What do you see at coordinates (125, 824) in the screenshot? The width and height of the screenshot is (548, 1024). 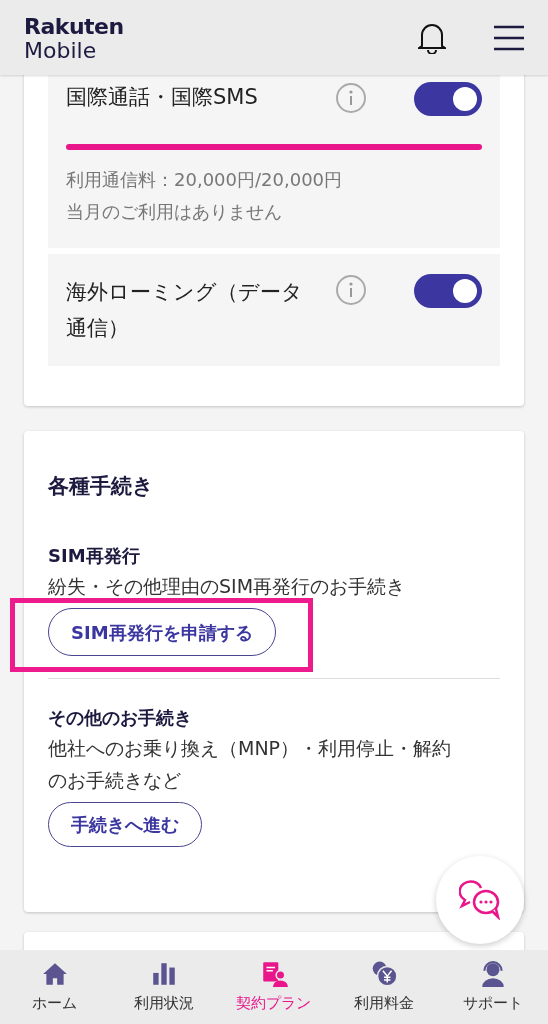 I see `procedure-button: 手続きへ進む` at bounding box center [125, 824].